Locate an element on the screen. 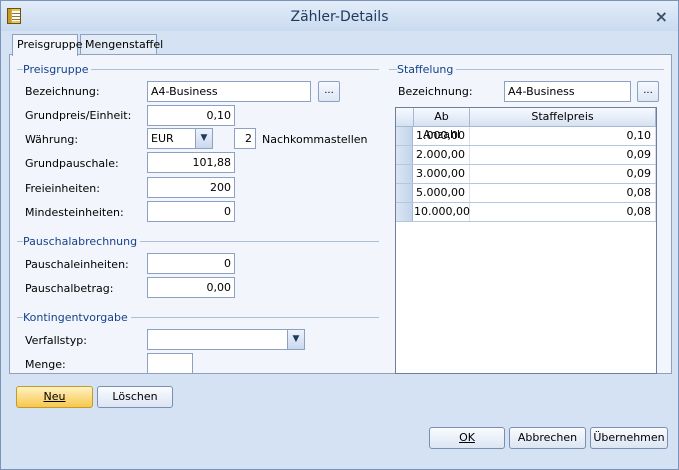  freieinheiten-label: Freieinheiten: is located at coordinates (62, 188).